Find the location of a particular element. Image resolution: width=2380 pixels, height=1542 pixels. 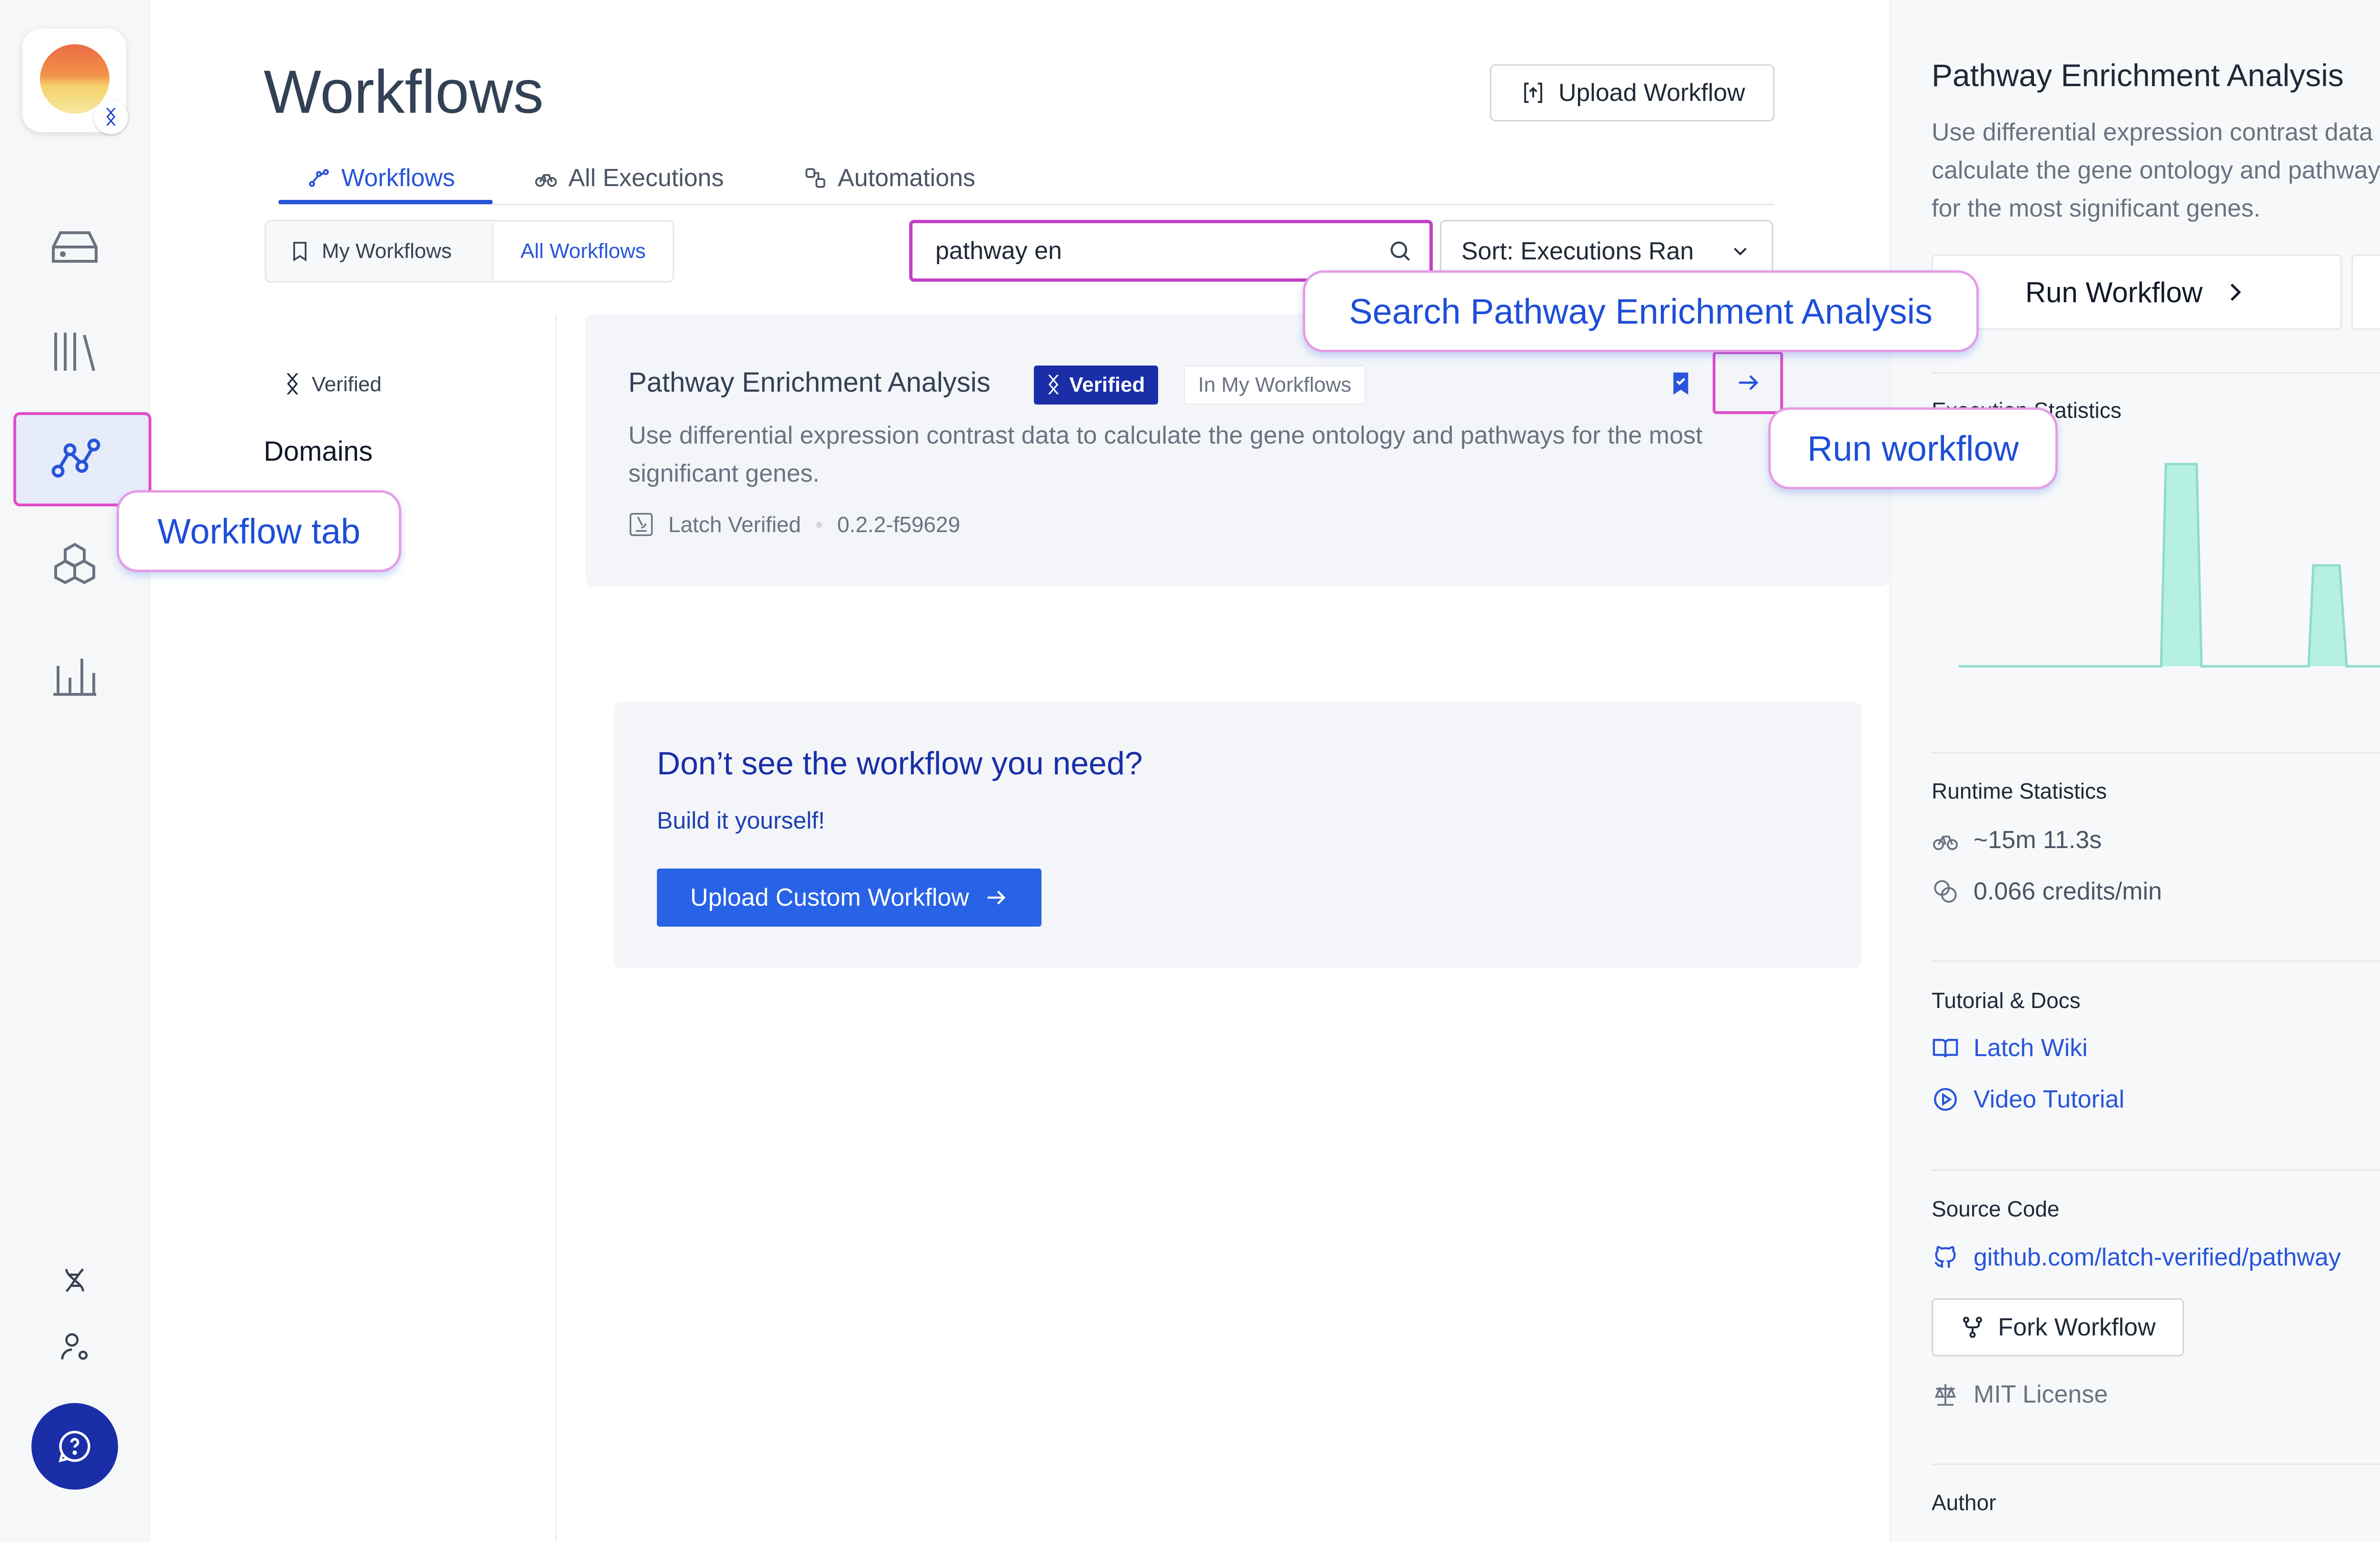

credits-value: 0.066 credits/min is located at coordinates (2067, 892).